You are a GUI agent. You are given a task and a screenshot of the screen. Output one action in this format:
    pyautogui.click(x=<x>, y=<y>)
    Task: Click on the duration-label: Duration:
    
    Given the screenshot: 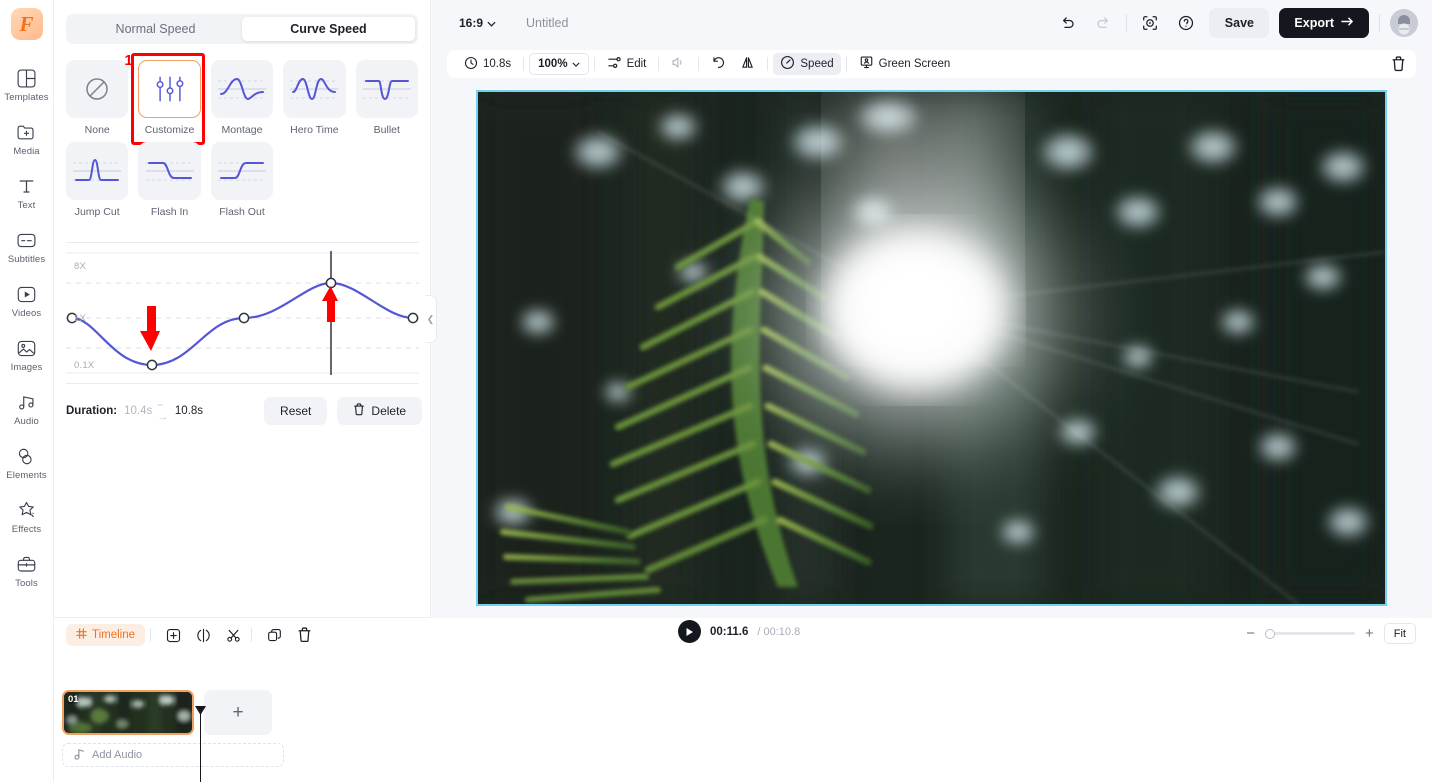 What is the action you would take?
    pyautogui.click(x=92, y=411)
    